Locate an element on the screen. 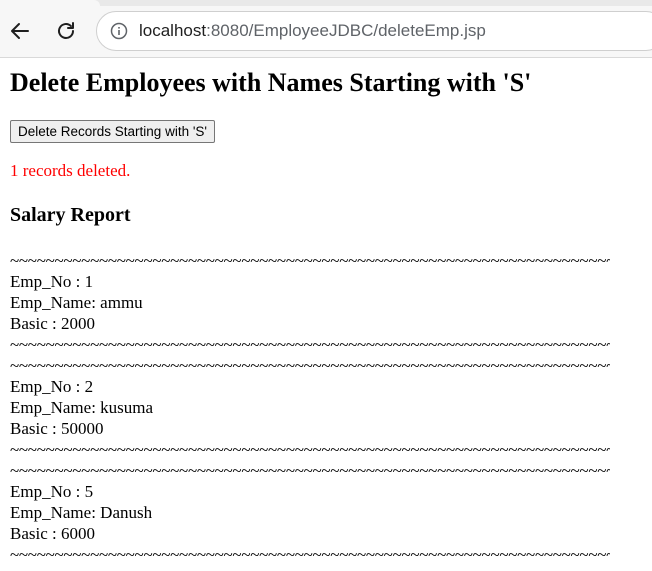  emp-name: Emp_Name: Danush is located at coordinates (81, 512).